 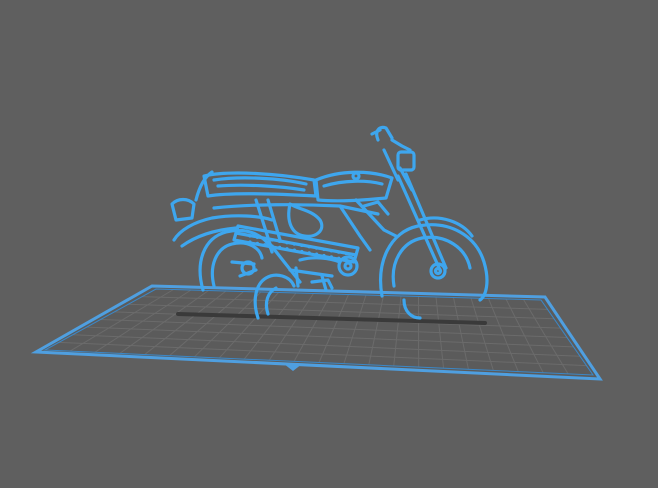 What do you see at coordinates (354, 186) in the screenshot?
I see `fuel-tank` at bounding box center [354, 186].